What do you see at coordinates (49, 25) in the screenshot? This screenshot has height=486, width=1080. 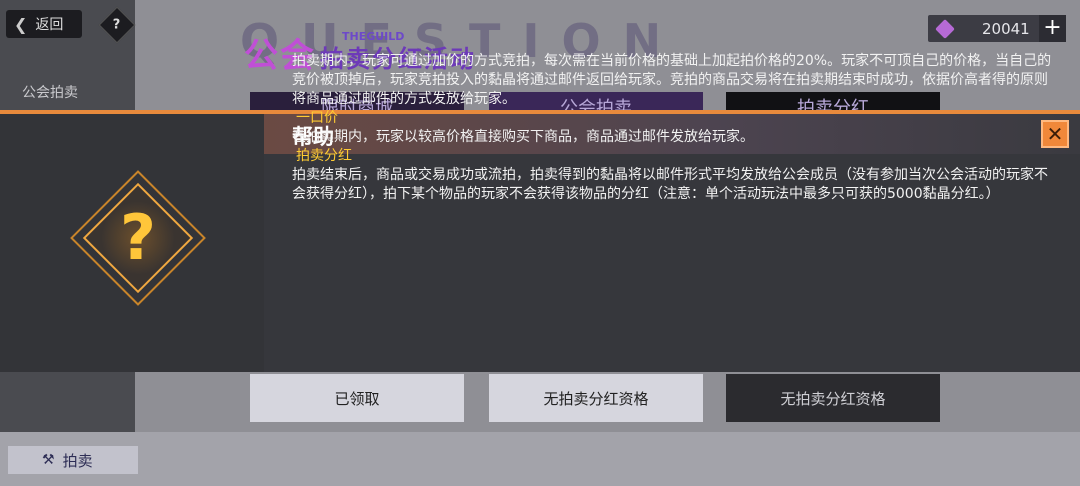 I see `back-label: 返回` at bounding box center [49, 25].